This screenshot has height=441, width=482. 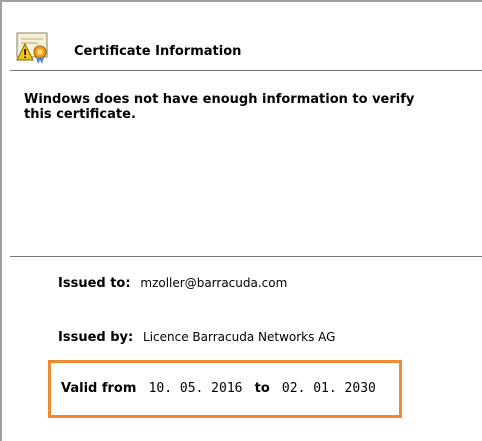 What do you see at coordinates (328, 388) in the screenshot?
I see `valid-to-date: 02. 01. 2030` at bounding box center [328, 388].